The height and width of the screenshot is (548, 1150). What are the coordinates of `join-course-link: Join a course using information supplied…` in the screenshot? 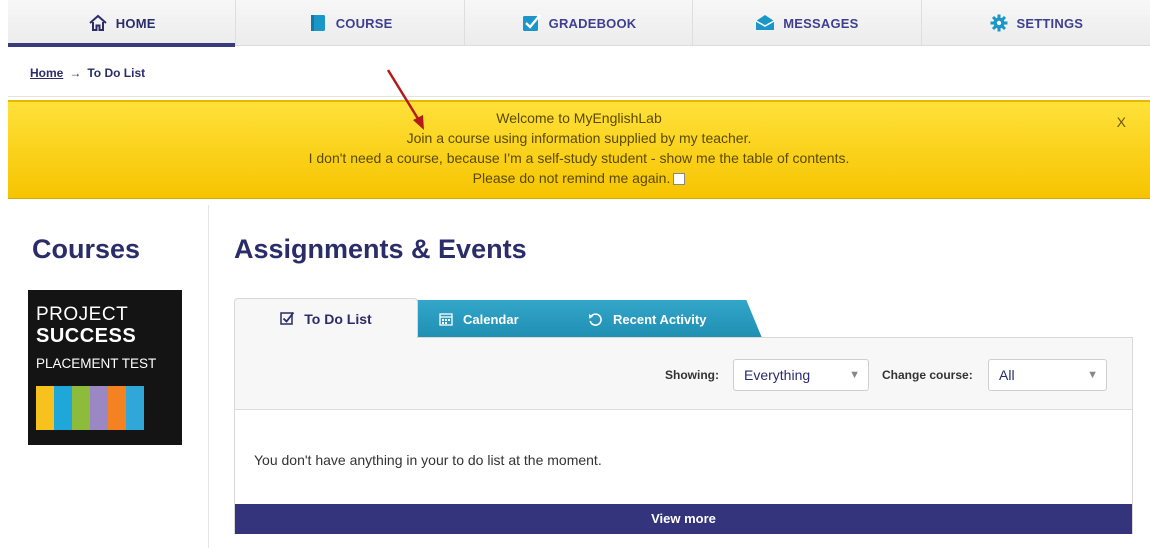 It's located at (579, 138).